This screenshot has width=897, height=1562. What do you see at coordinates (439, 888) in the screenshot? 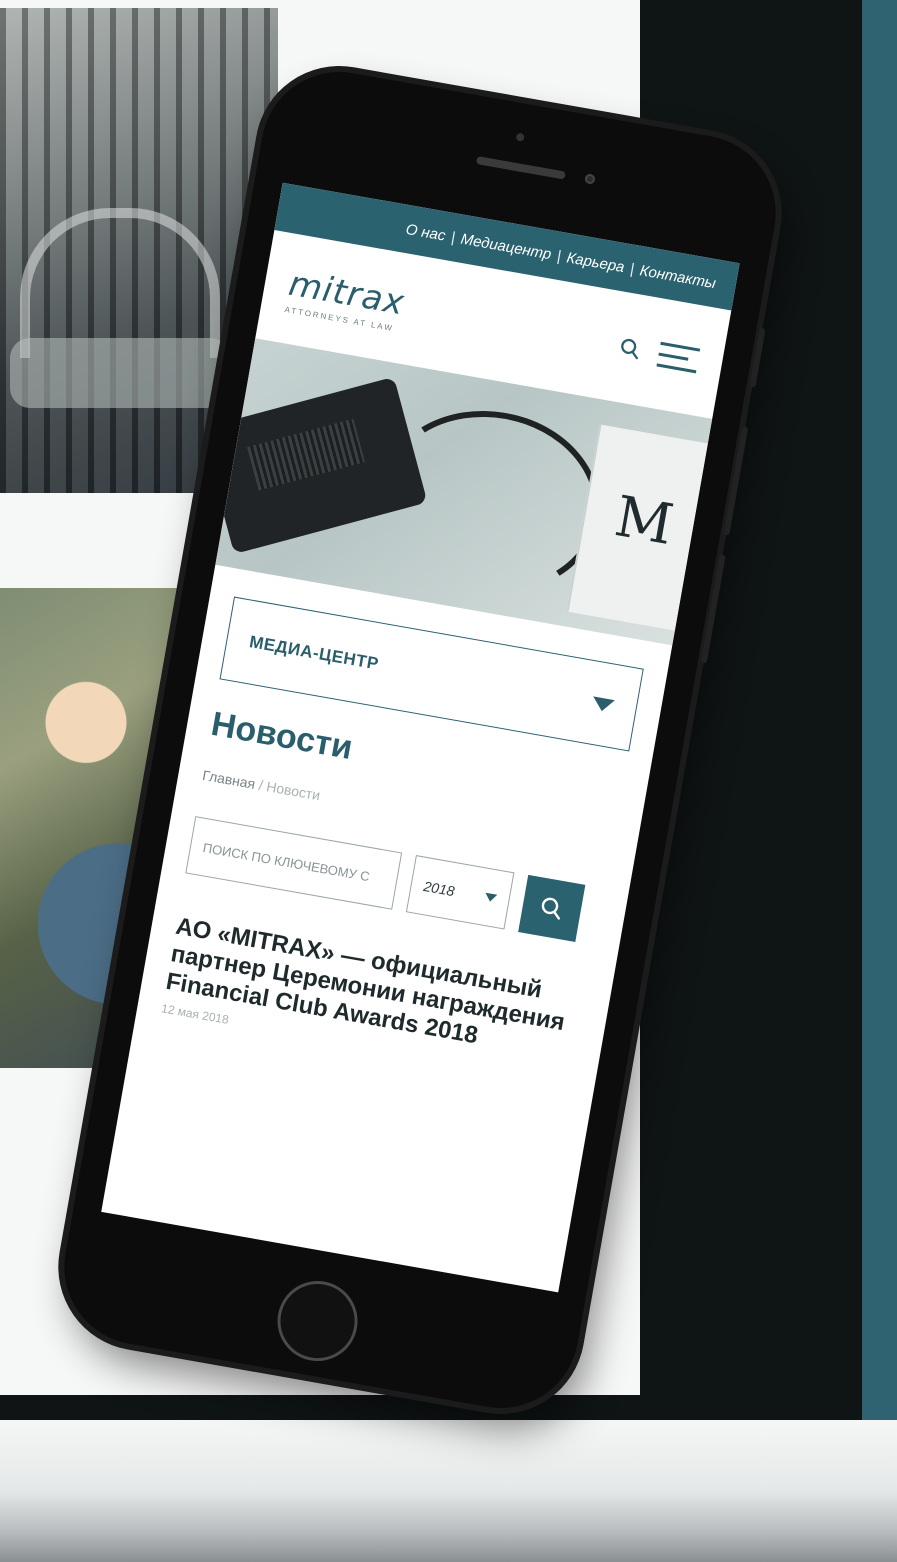
I see `year-select-value: 2018` at bounding box center [439, 888].